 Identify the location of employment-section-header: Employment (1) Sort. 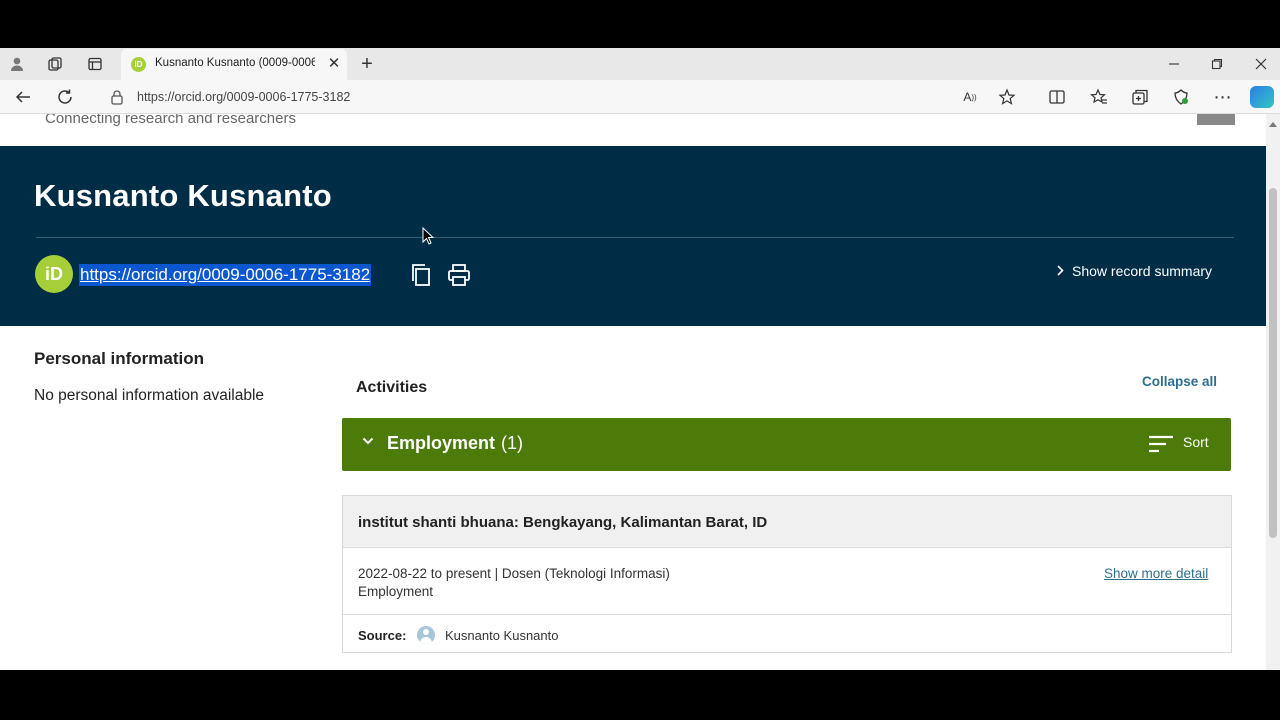
(786, 444).